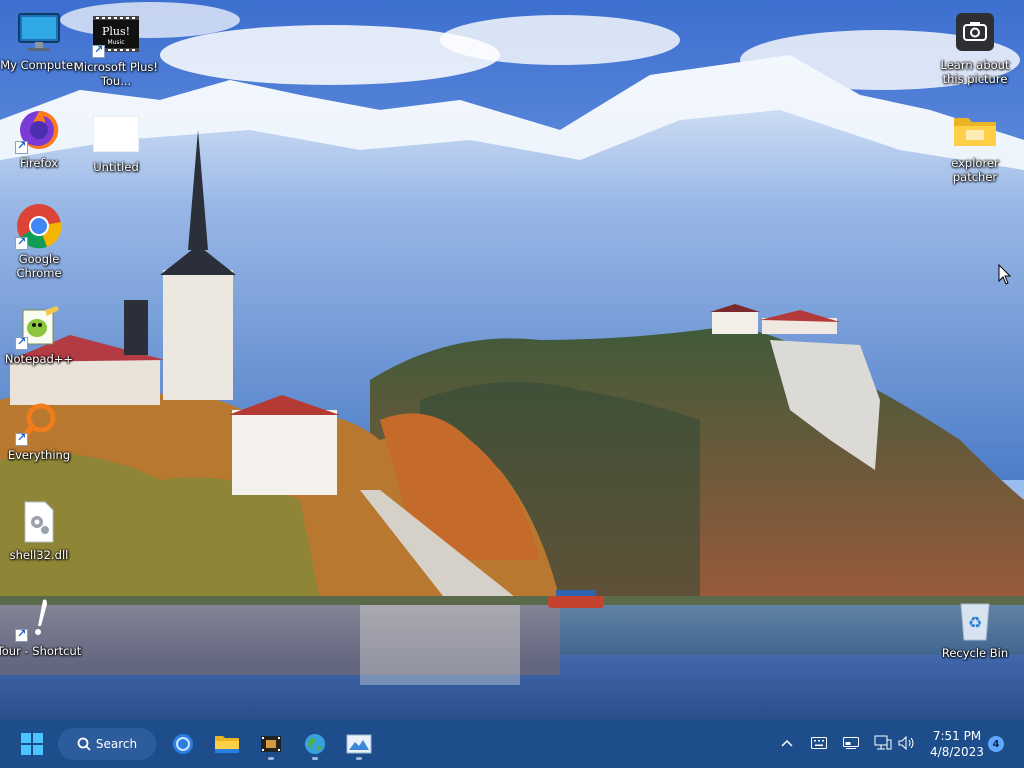  What do you see at coordinates (115, 42) in the screenshot?
I see `music-badge-text: Music` at bounding box center [115, 42].